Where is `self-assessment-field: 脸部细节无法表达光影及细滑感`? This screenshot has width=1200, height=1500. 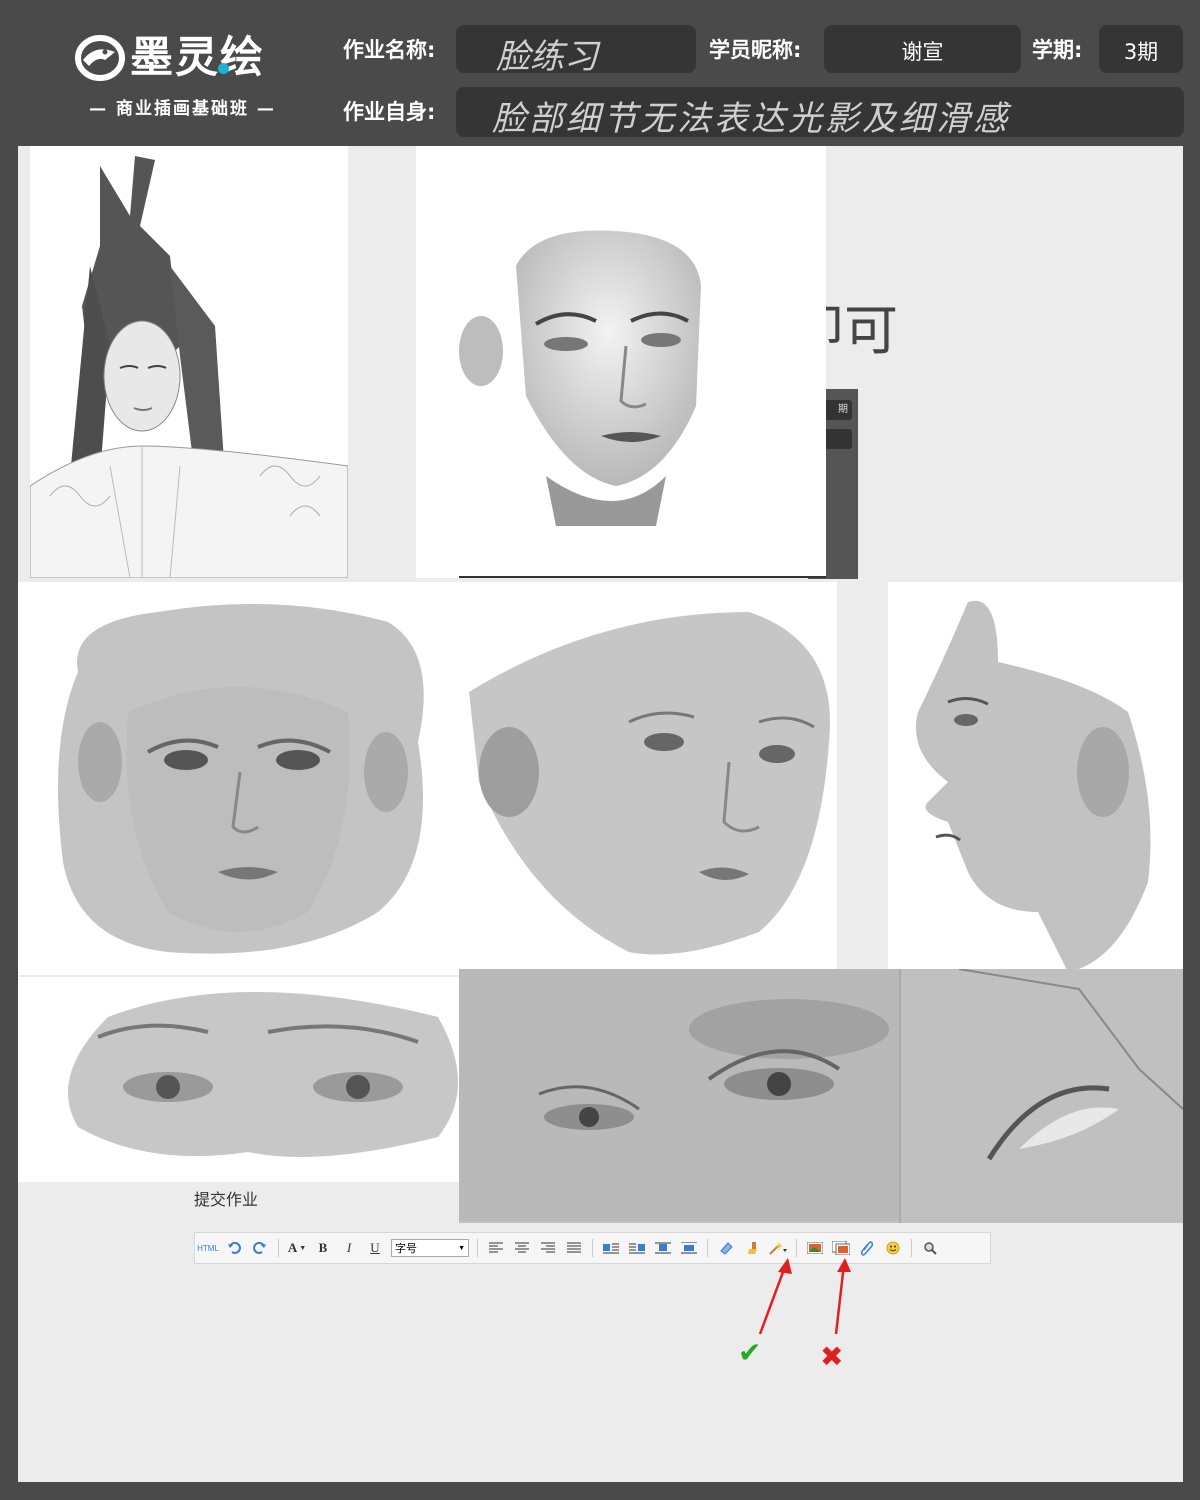 self-assessment-field: 脸部细节无法表达光影及细滑感 is located at coordinates (820, 112).